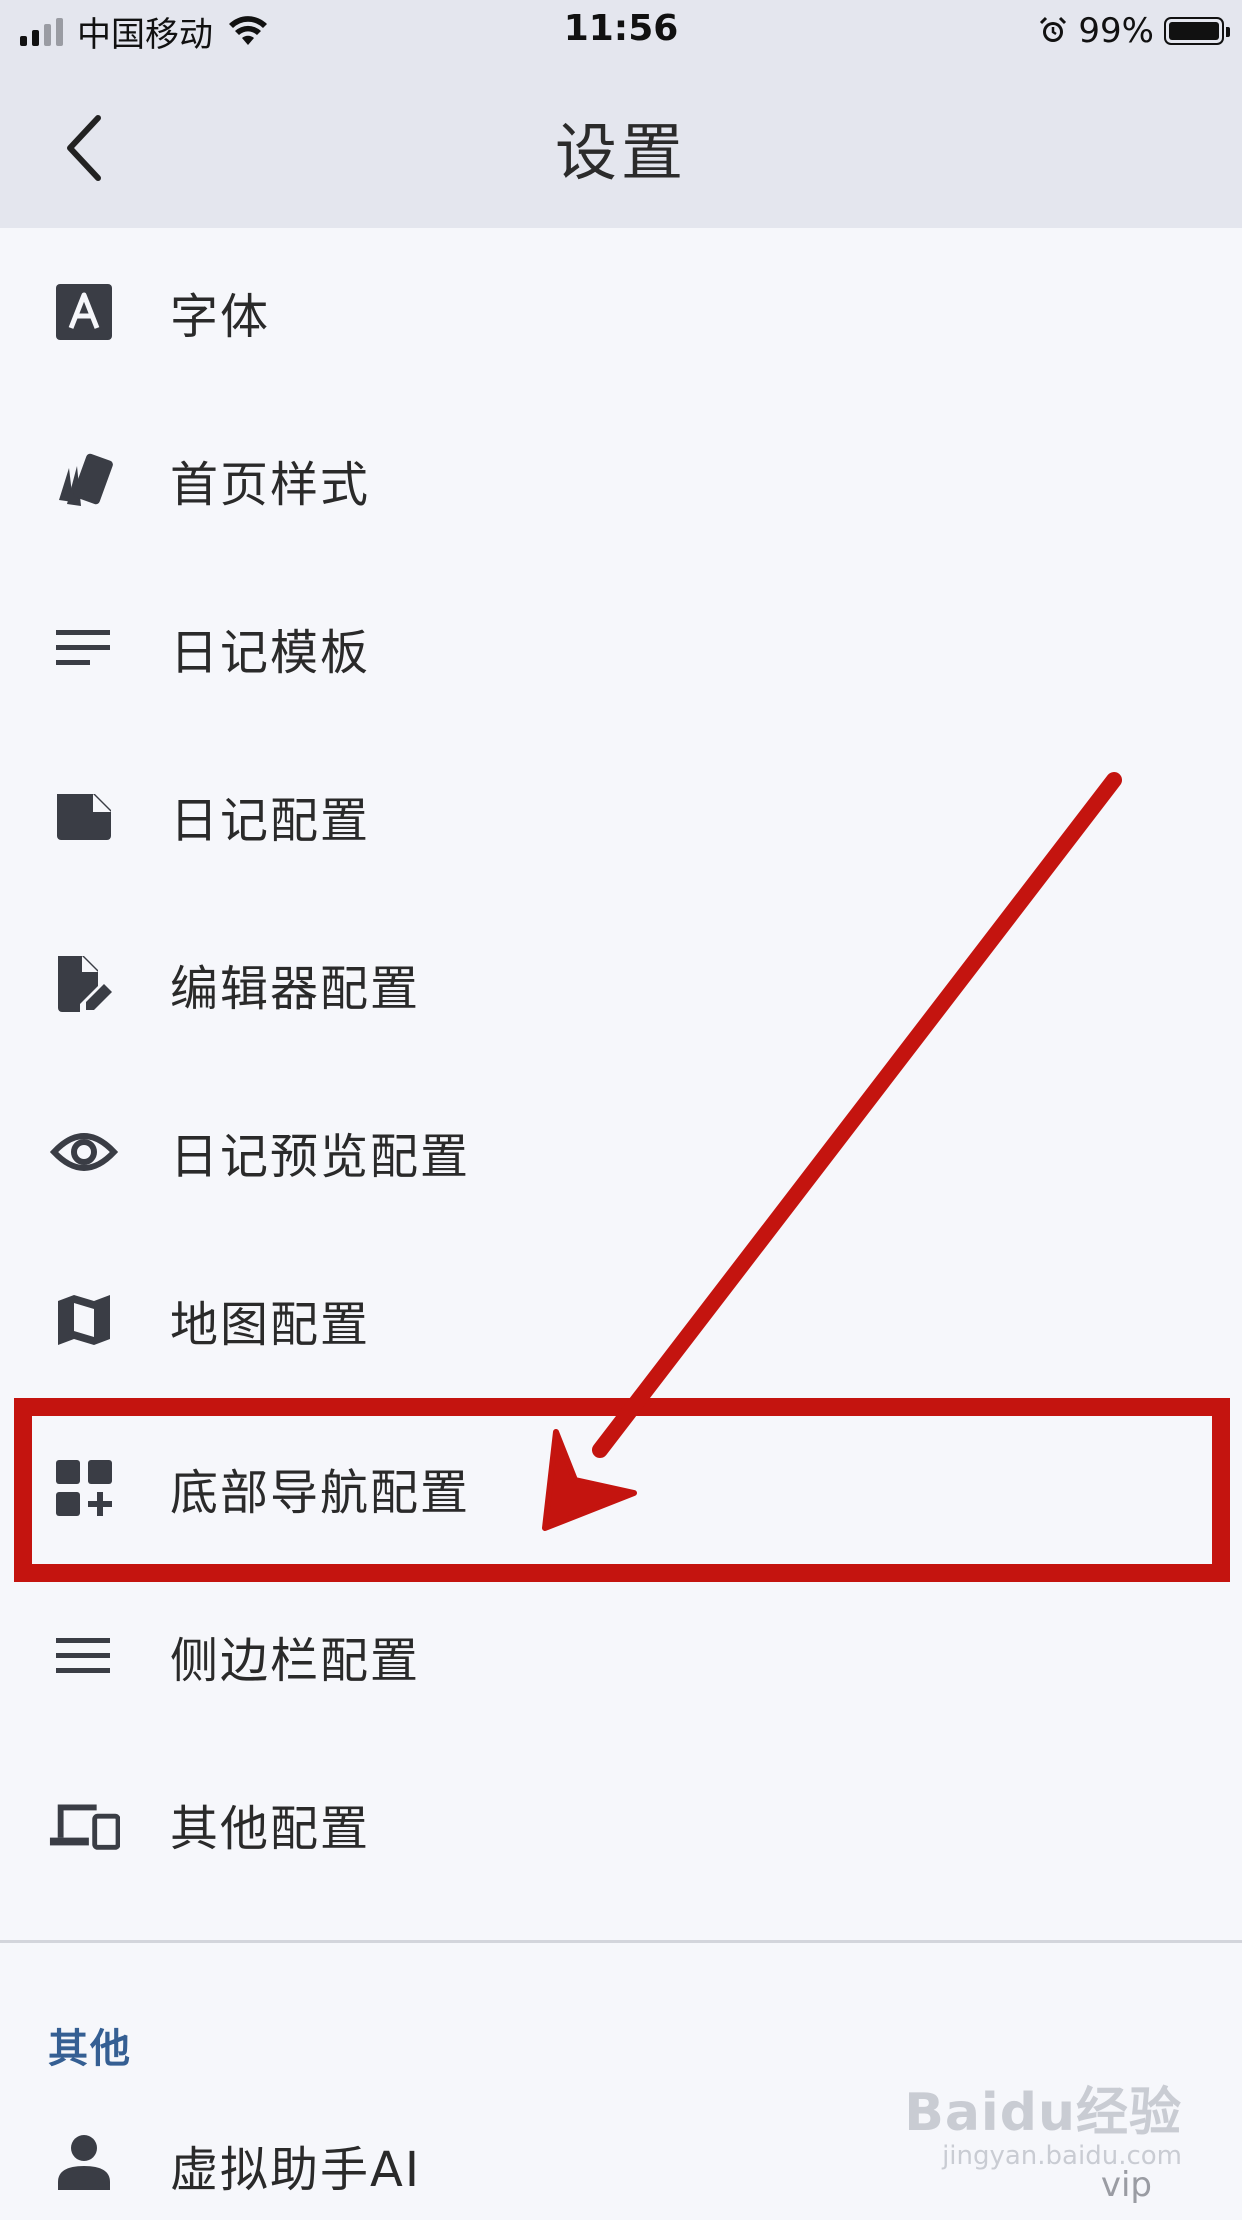 The width and height of the screenshot is (1242, 2220). What do you see at coordinates (621, 1656) in the screenshot?
I see `settings-item-sidebar-config: 侧边栏配置` at bounding box center [621, 1656].